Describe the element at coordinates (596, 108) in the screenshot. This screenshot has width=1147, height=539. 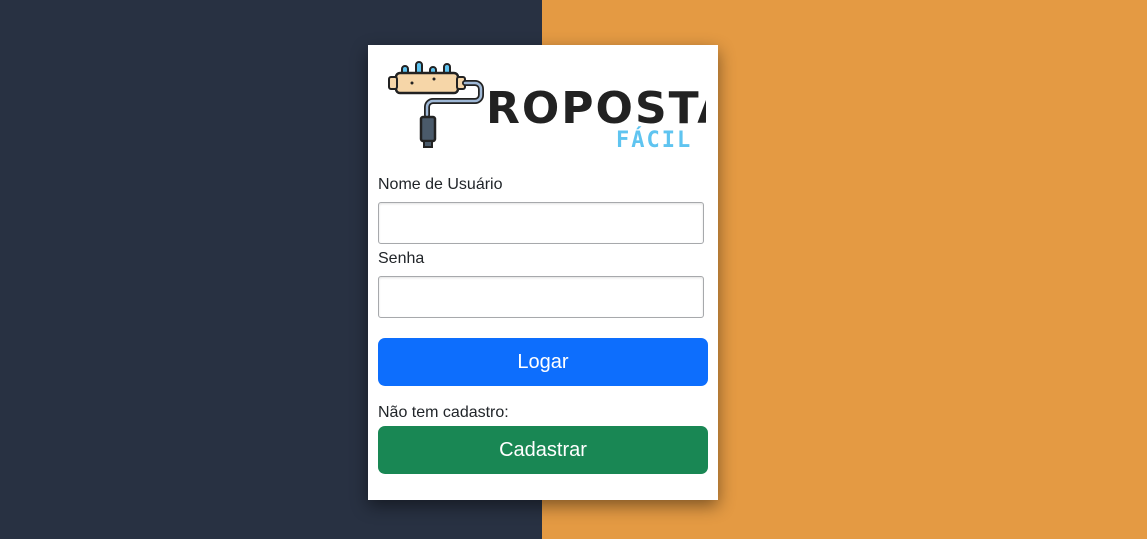
I see `logo-wordmark: ROPOSTA` at that location.